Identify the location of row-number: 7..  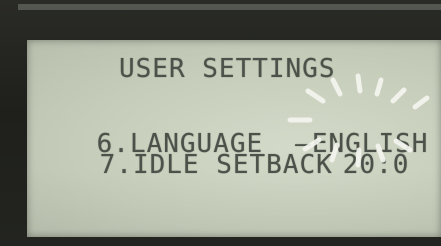
(116, 165).